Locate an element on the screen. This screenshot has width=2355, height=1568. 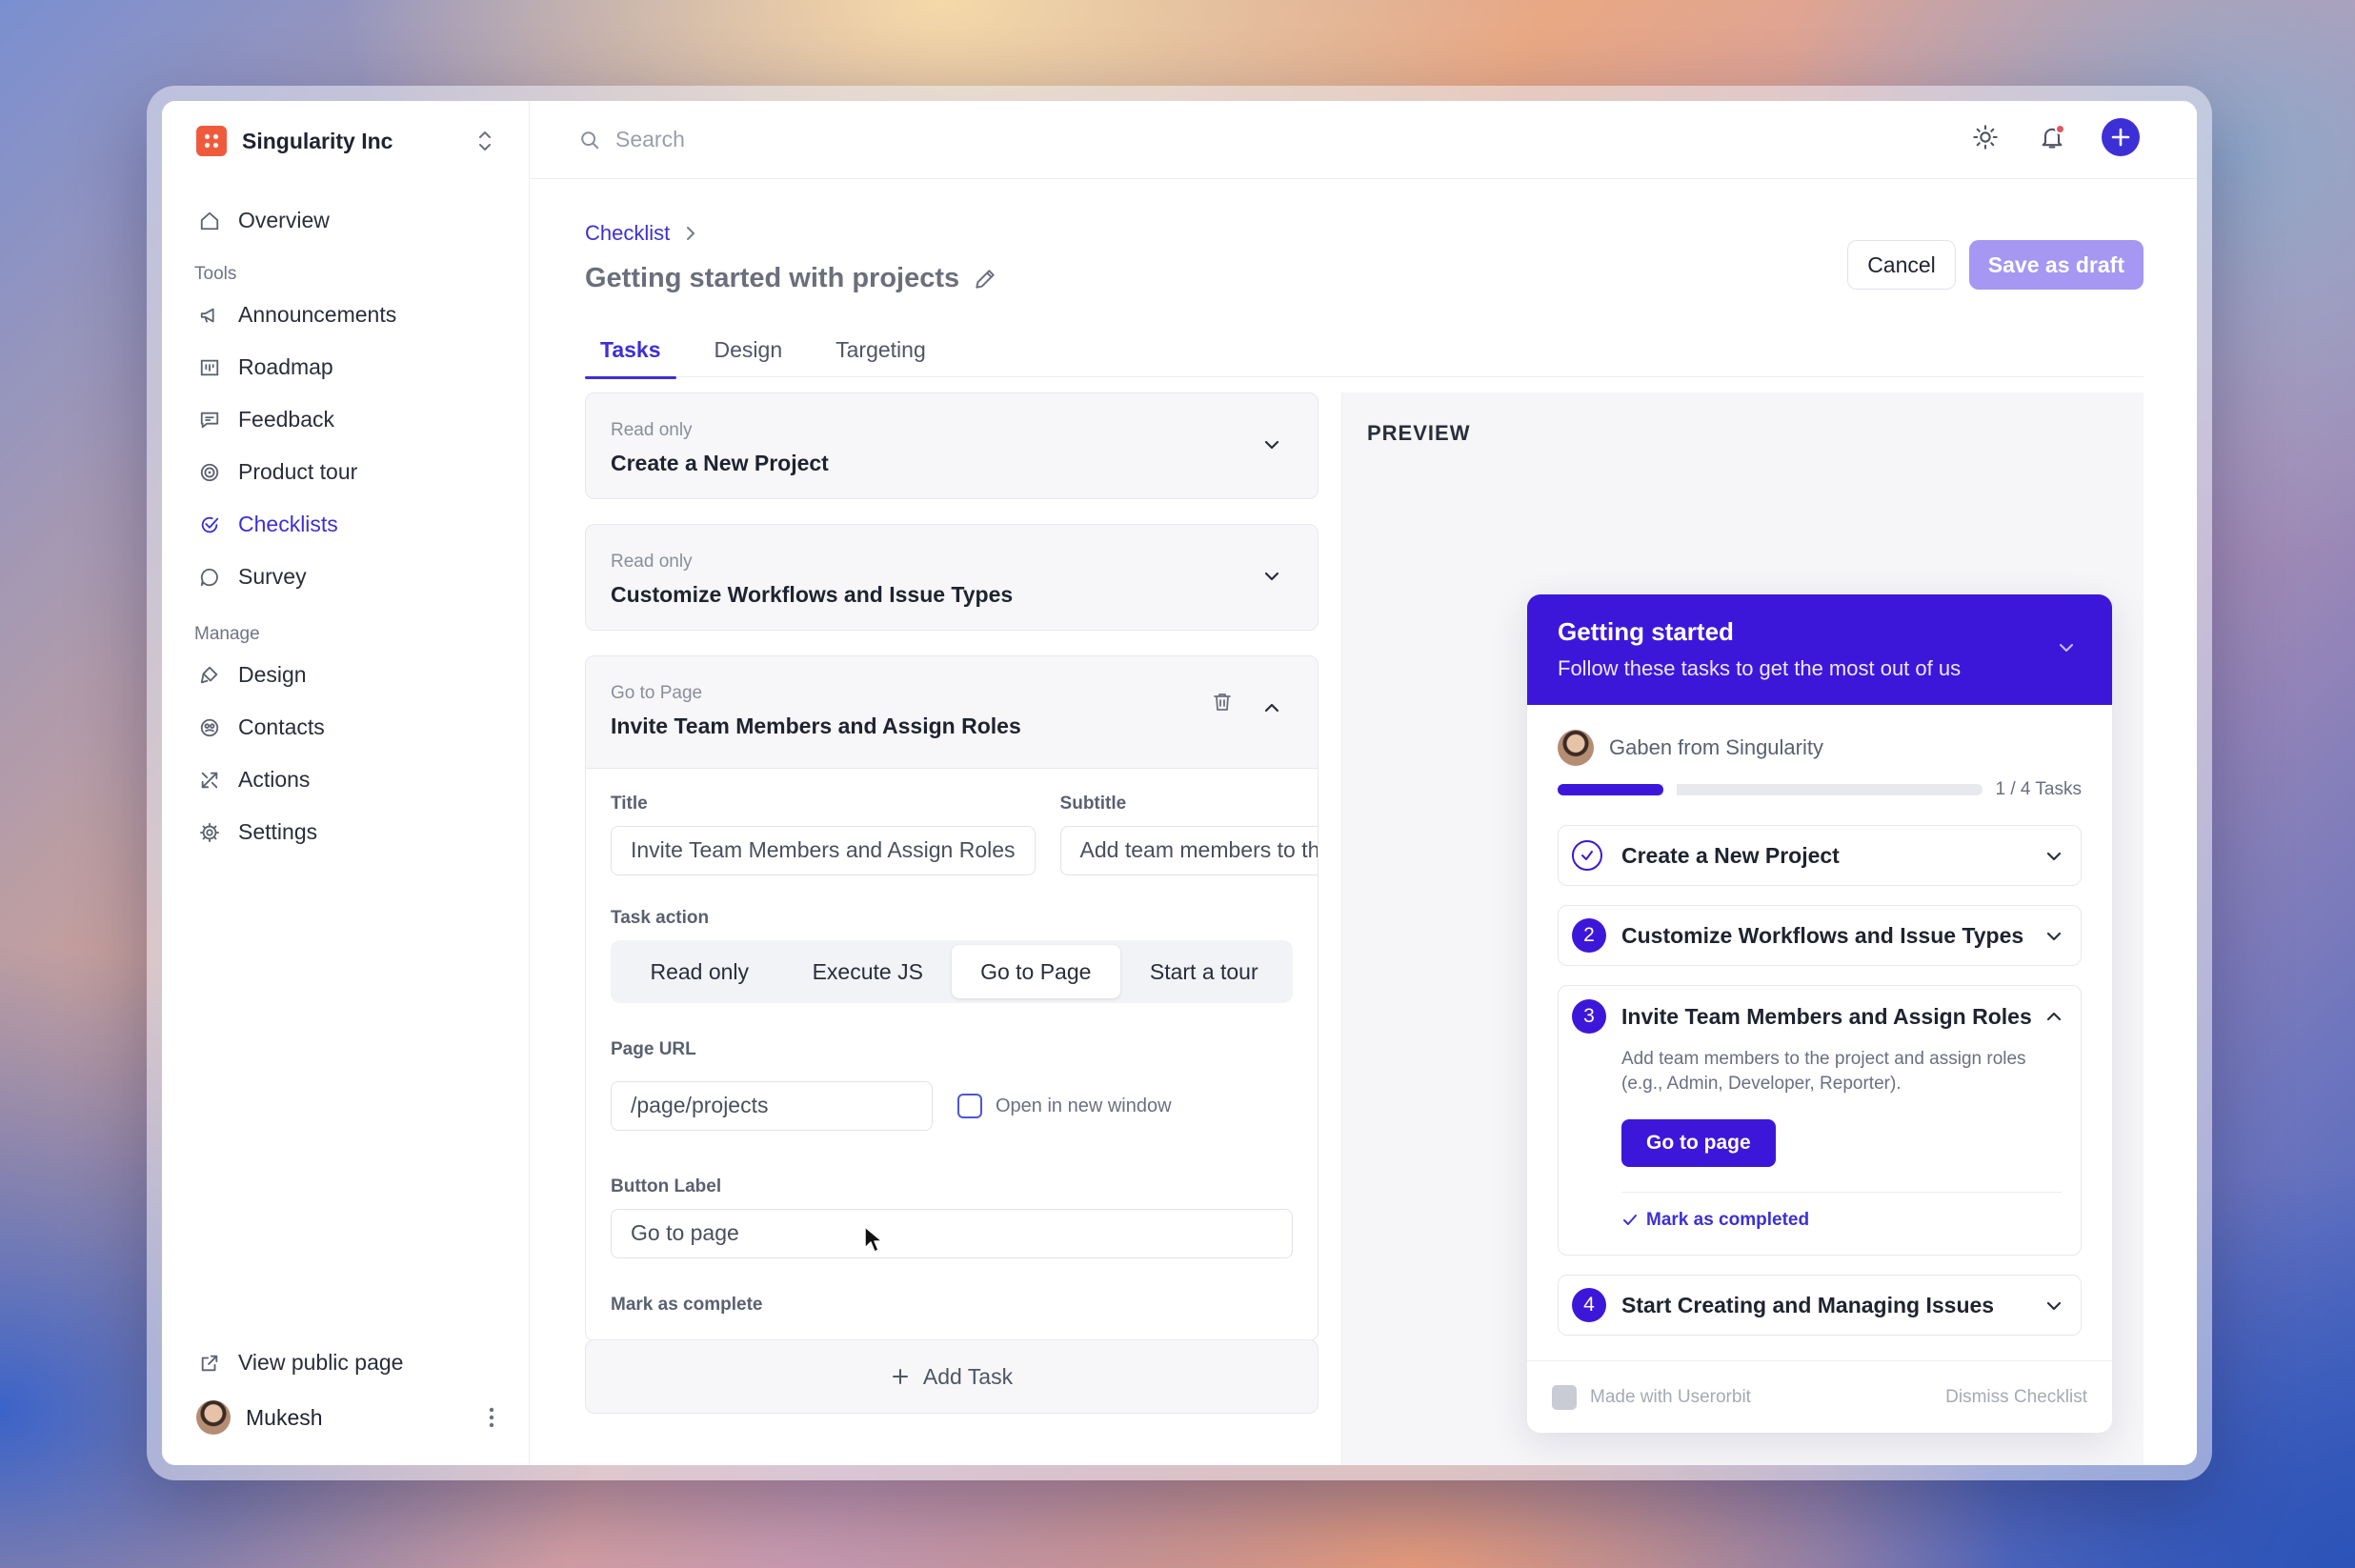
breadcrumb: Checklist is located at coordinates (640, 234).